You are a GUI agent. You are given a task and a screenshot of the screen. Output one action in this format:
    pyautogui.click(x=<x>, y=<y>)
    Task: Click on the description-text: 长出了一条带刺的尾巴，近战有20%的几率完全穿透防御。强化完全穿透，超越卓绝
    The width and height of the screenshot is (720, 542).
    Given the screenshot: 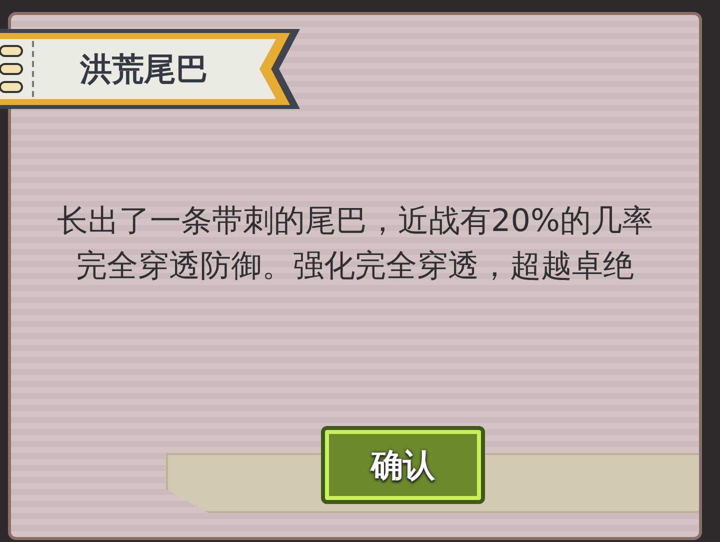 What is the action you would take?
    pyautogui.click(x=355, y=244)
    